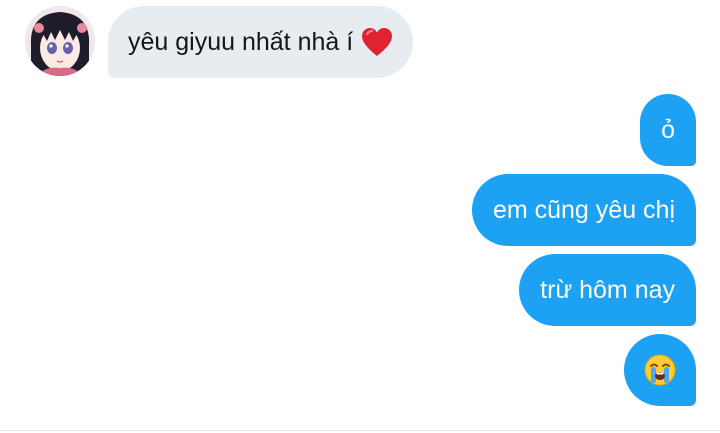 The width and height of the screenshot is (720, 433). Describe the element at coordinates (360, 430) in the screenshot. I see `bottom-divider` at that location.